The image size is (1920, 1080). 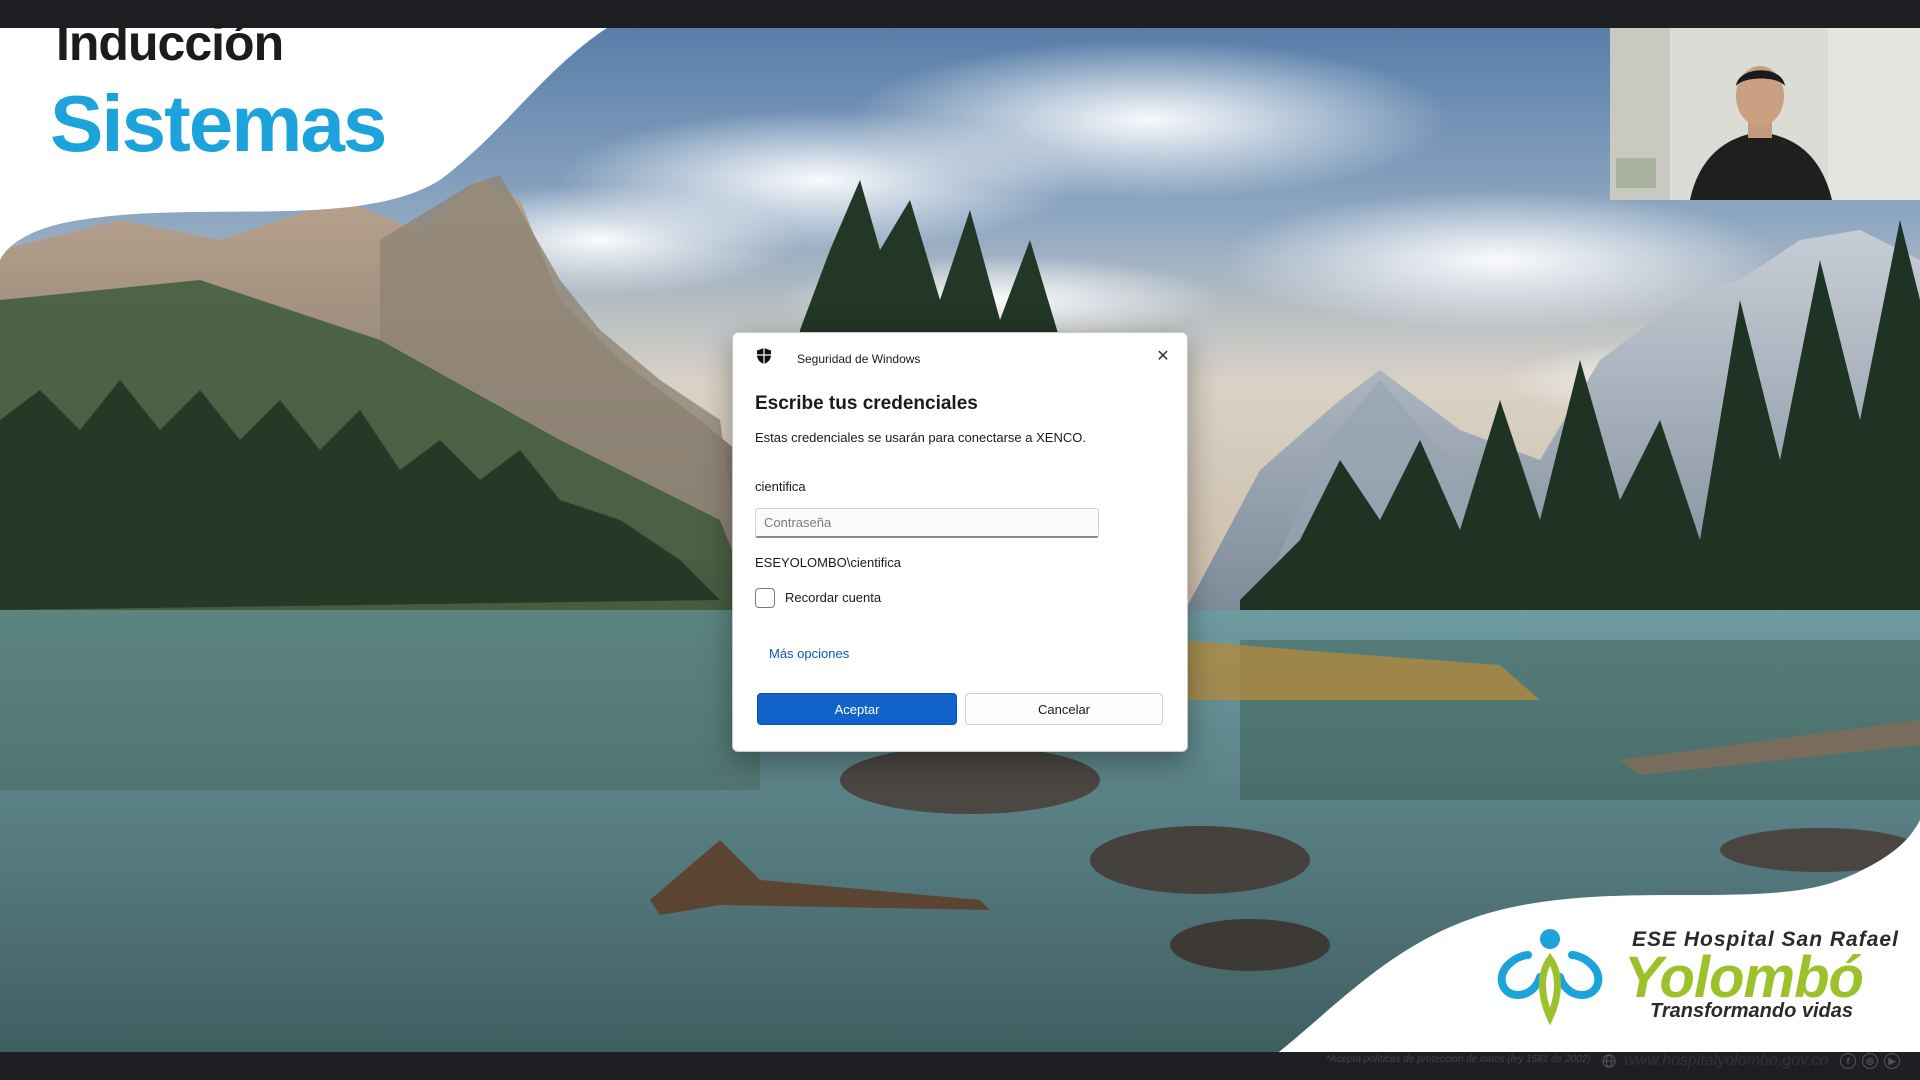 What do you see at coordinates (1870, 1061) in the screenshot?
I see `instagram-icon: ◎` at bounding box center [1870, 1061].